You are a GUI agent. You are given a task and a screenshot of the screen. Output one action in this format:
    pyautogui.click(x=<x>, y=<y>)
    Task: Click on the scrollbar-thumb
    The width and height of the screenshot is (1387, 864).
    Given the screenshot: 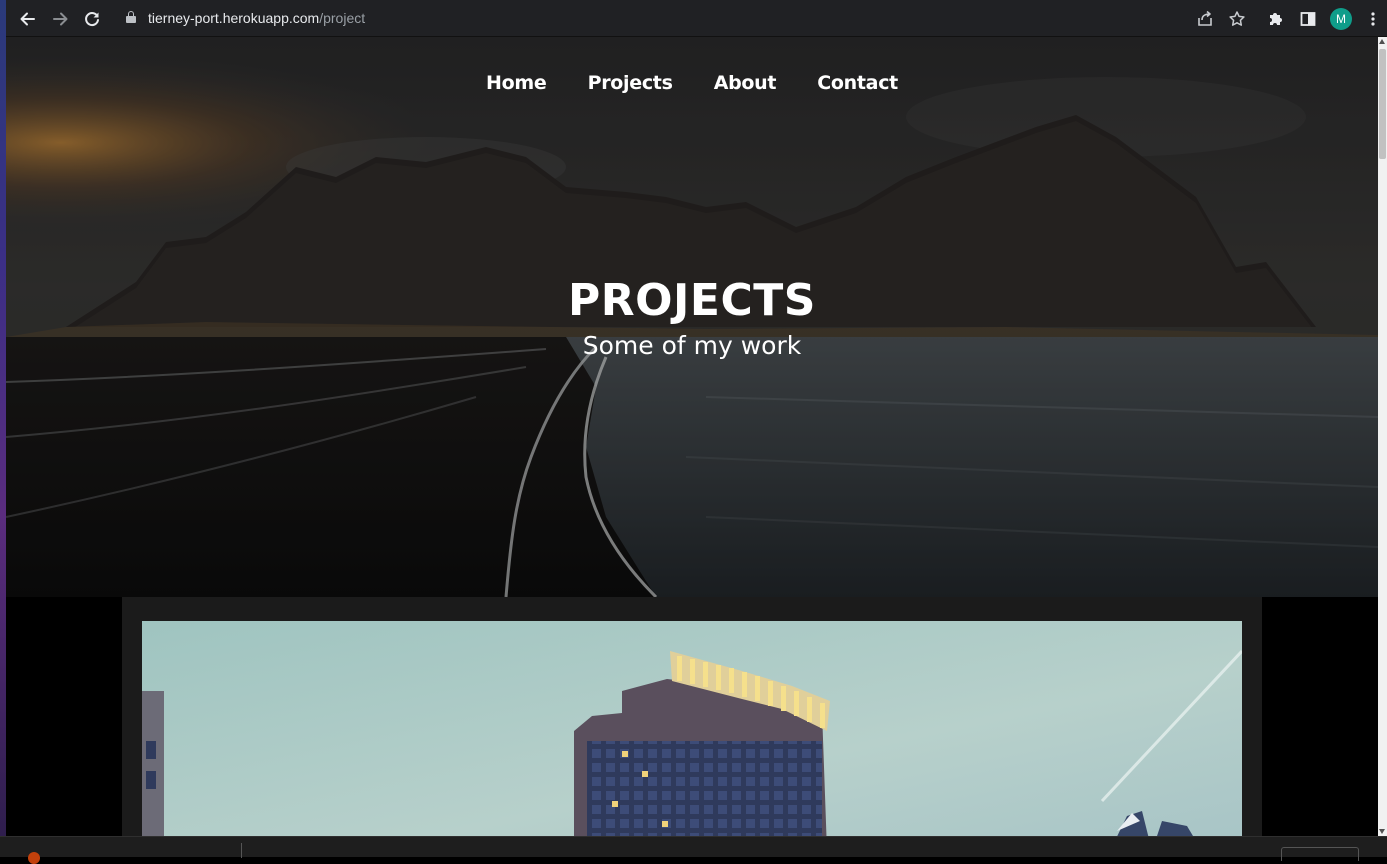 What is the action you would take?
    pyautogui.click(x=1382, y=104)
    